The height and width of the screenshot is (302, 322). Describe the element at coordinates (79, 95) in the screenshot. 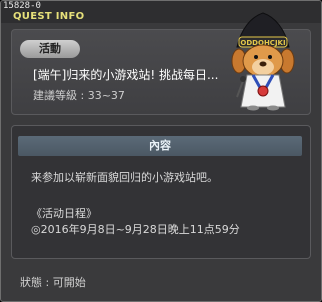

I see `recommended-level: 建議等級 : 33~37` at that location.